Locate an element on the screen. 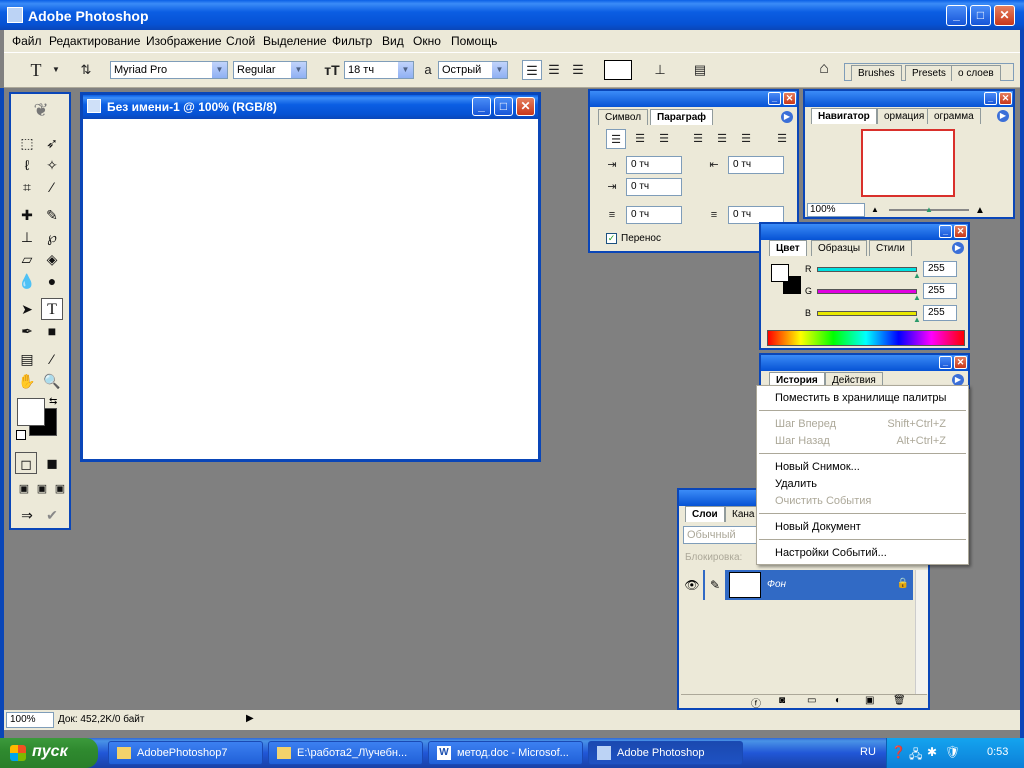 The height and width of the screenshot is (768, 1024). standard-mode-icon: ◻ is located at coordinates (26, 463).